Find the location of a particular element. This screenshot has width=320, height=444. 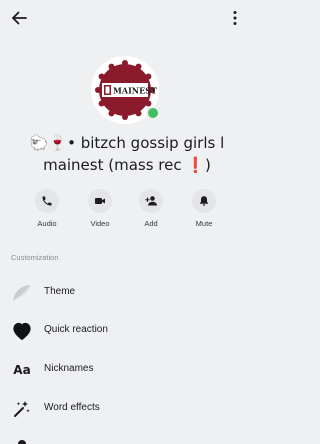

audio-call-button: Audio is located at coordinates (47, 208).